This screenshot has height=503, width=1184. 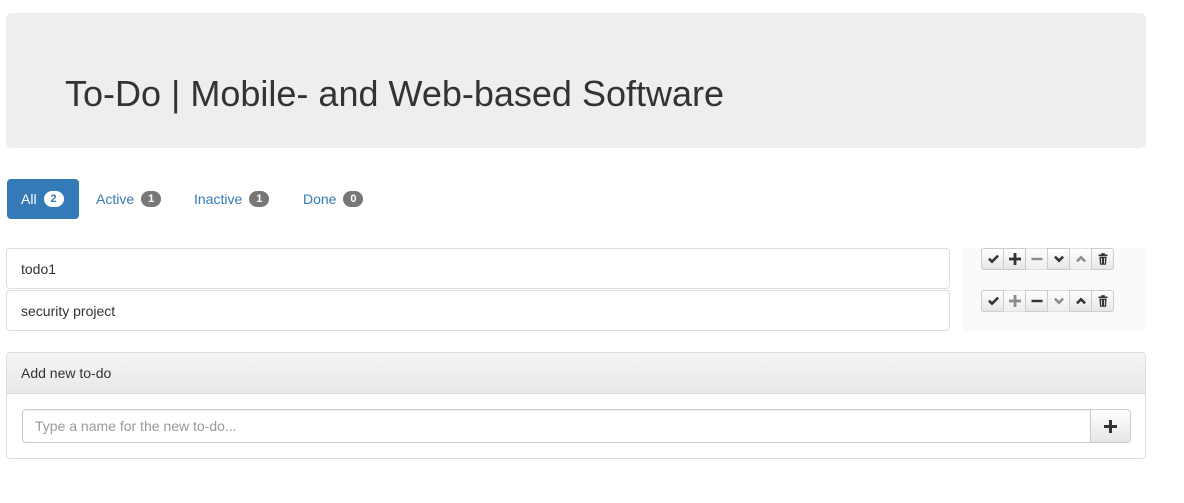 What do you see at coordinates (353, 199) in the screenshot?
I see `tab-count-badge: 0` at bounding box center [353, 199].